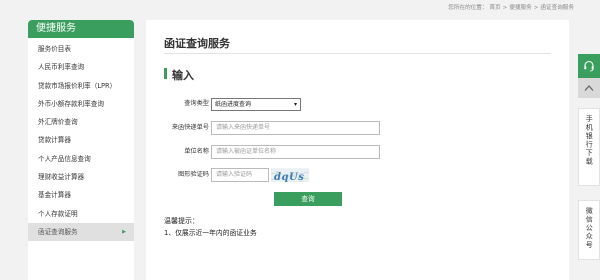 This screenshot has width=600, height=280. What do you see at coordinates (494, 8) in the screenshot?
I see `breadcrumb-item-home: 首页` at bounding box center [494, 8].